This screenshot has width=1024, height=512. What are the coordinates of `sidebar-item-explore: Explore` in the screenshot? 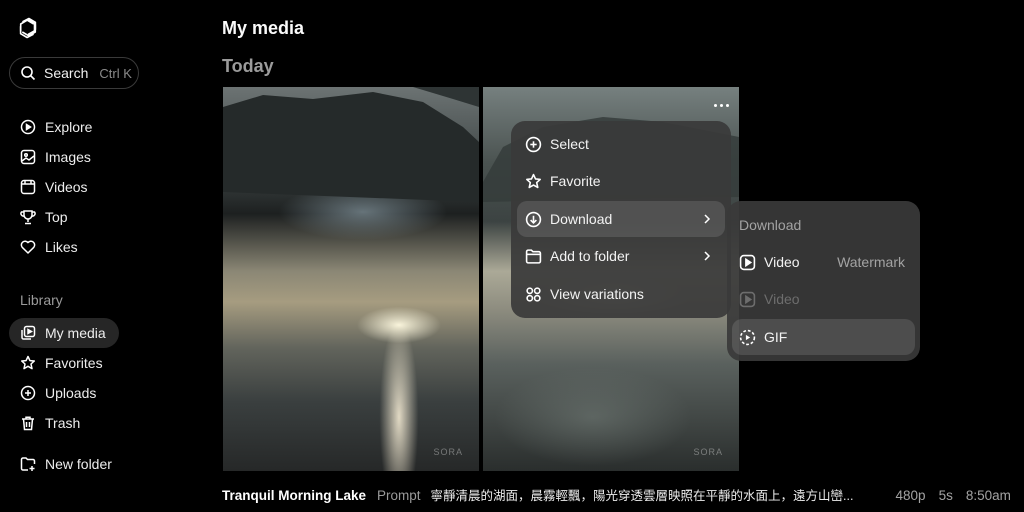 It's located at (64, 127).